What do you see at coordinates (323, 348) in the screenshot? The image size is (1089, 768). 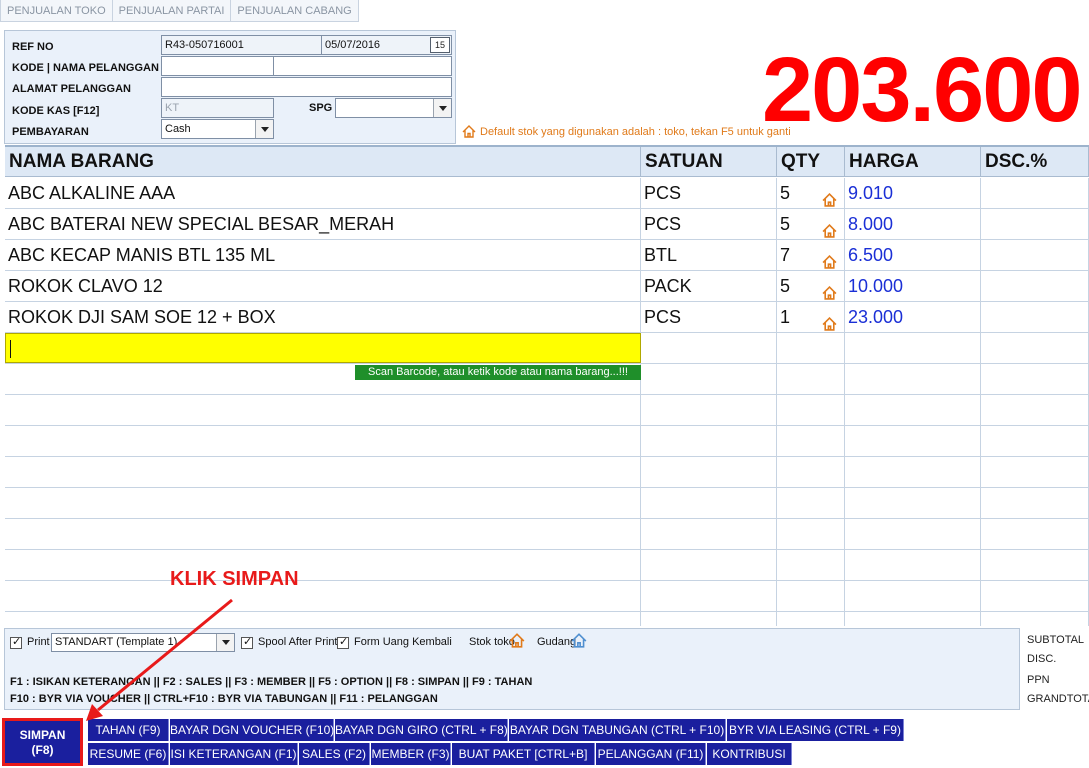 I see `barcode-input` at bounding box center [323, 348].